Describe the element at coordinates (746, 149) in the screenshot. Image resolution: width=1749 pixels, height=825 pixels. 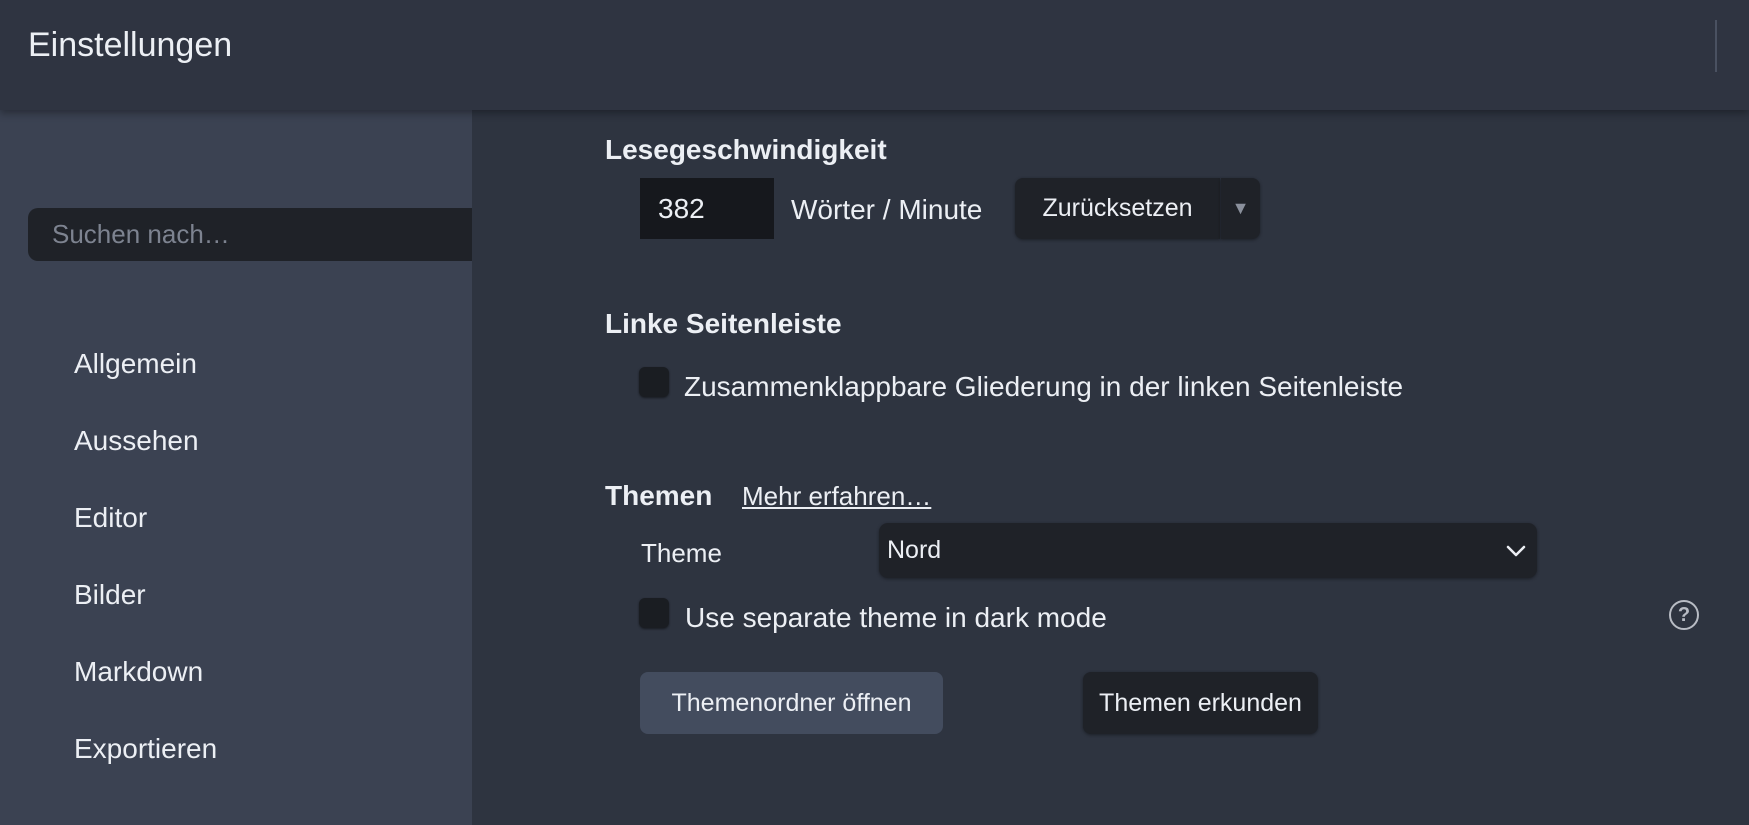
I see `reading-speed-heading: Lesegeschwindigkeit` at that location.